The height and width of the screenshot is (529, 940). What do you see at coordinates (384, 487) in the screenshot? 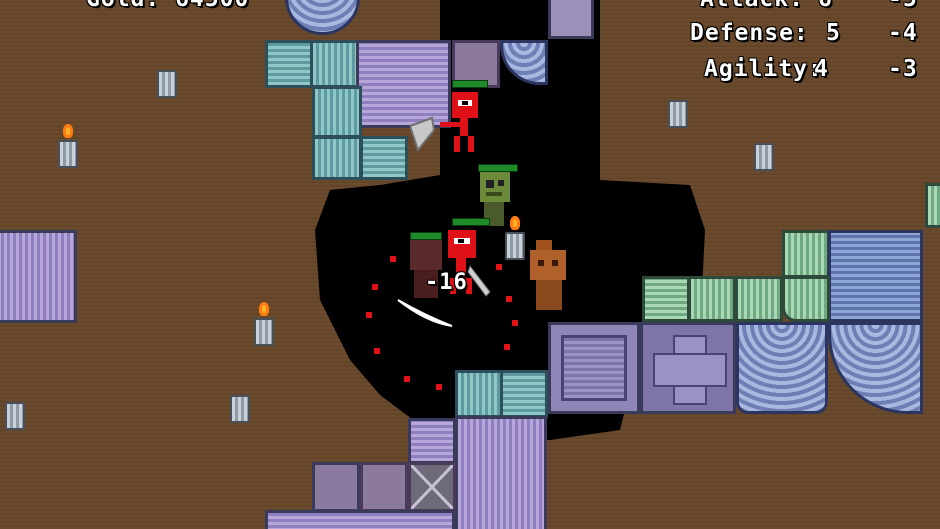
I see `crate-block` at bounding box center [384, 487].